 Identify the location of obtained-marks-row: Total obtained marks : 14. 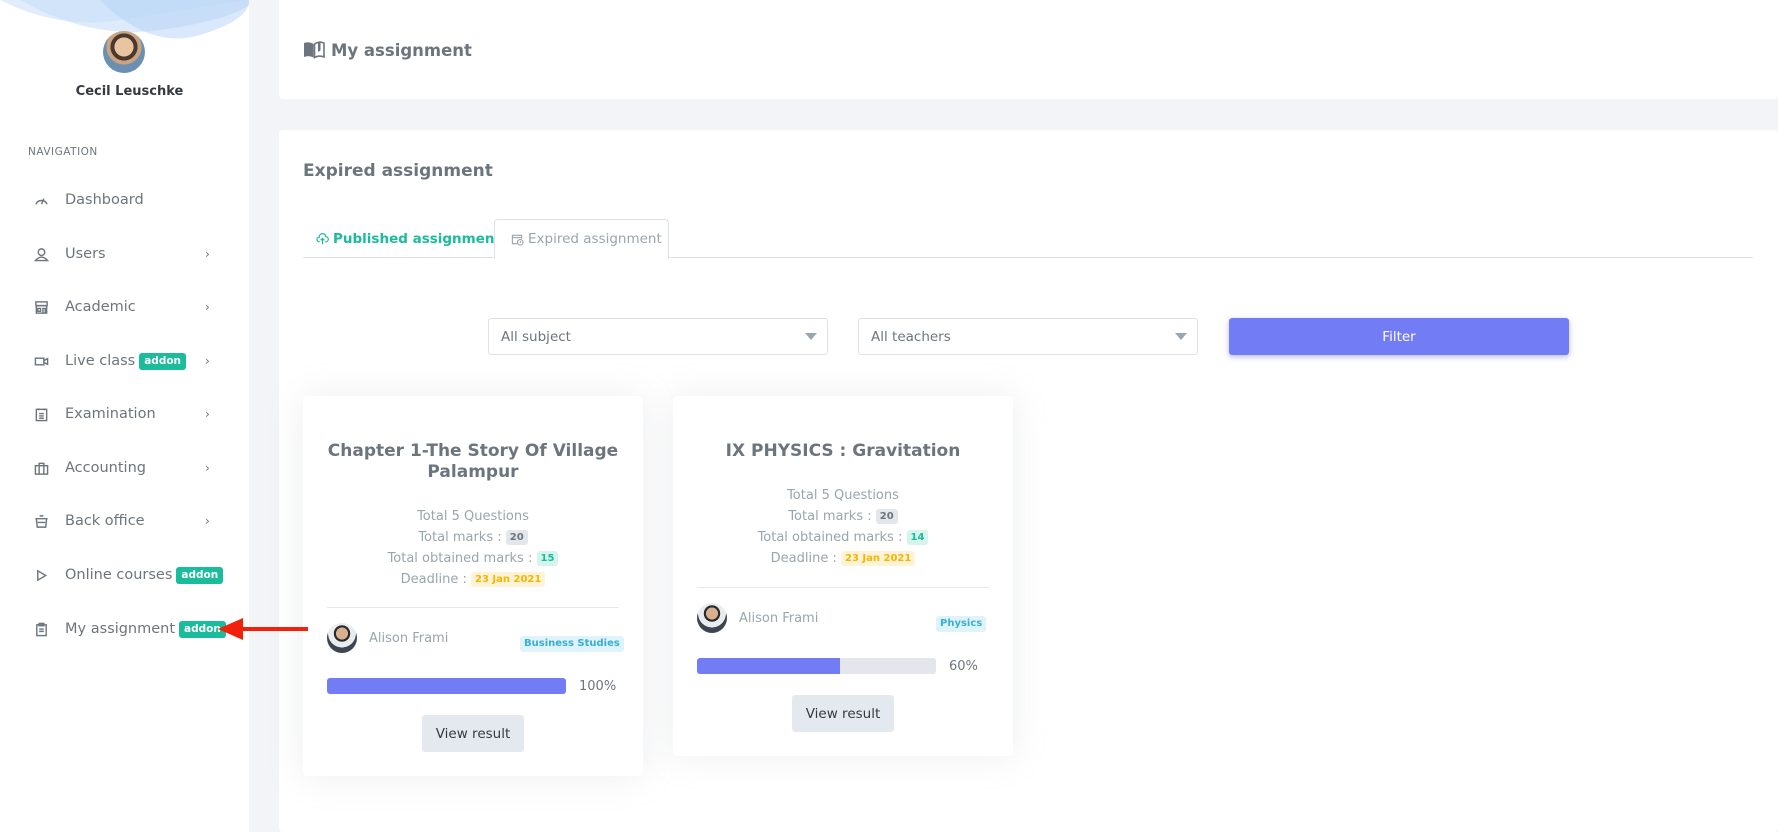
(843, 537).